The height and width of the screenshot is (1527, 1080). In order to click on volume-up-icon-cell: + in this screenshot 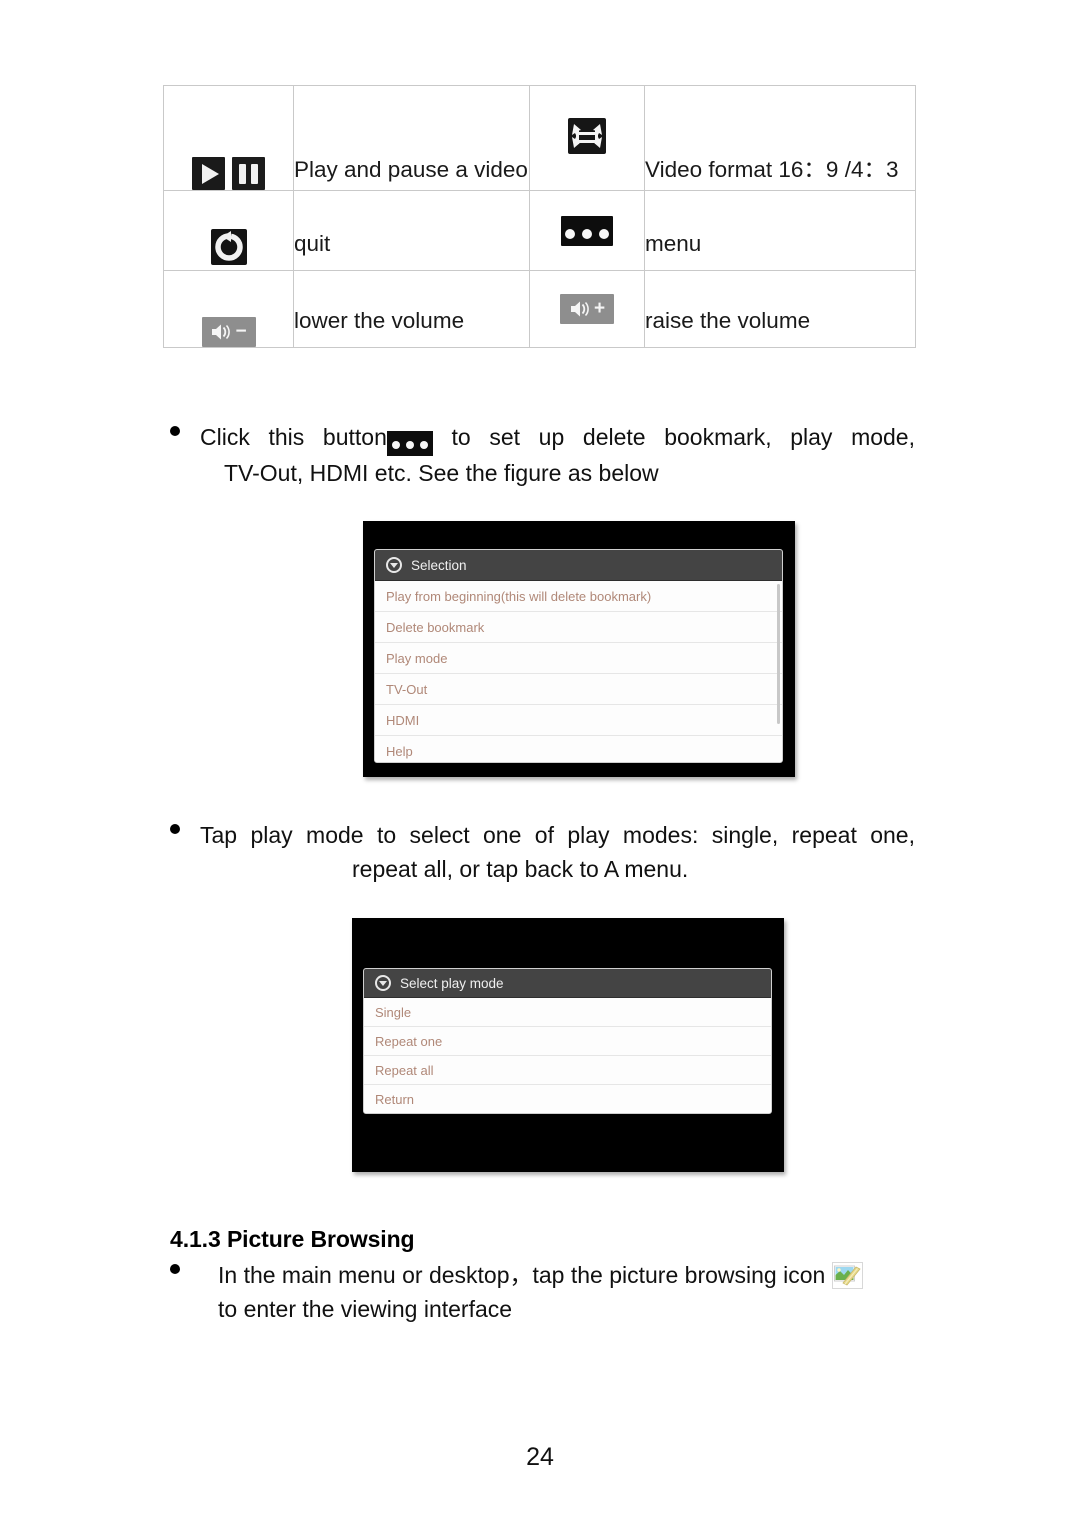, I will do `click(587, 309)`.